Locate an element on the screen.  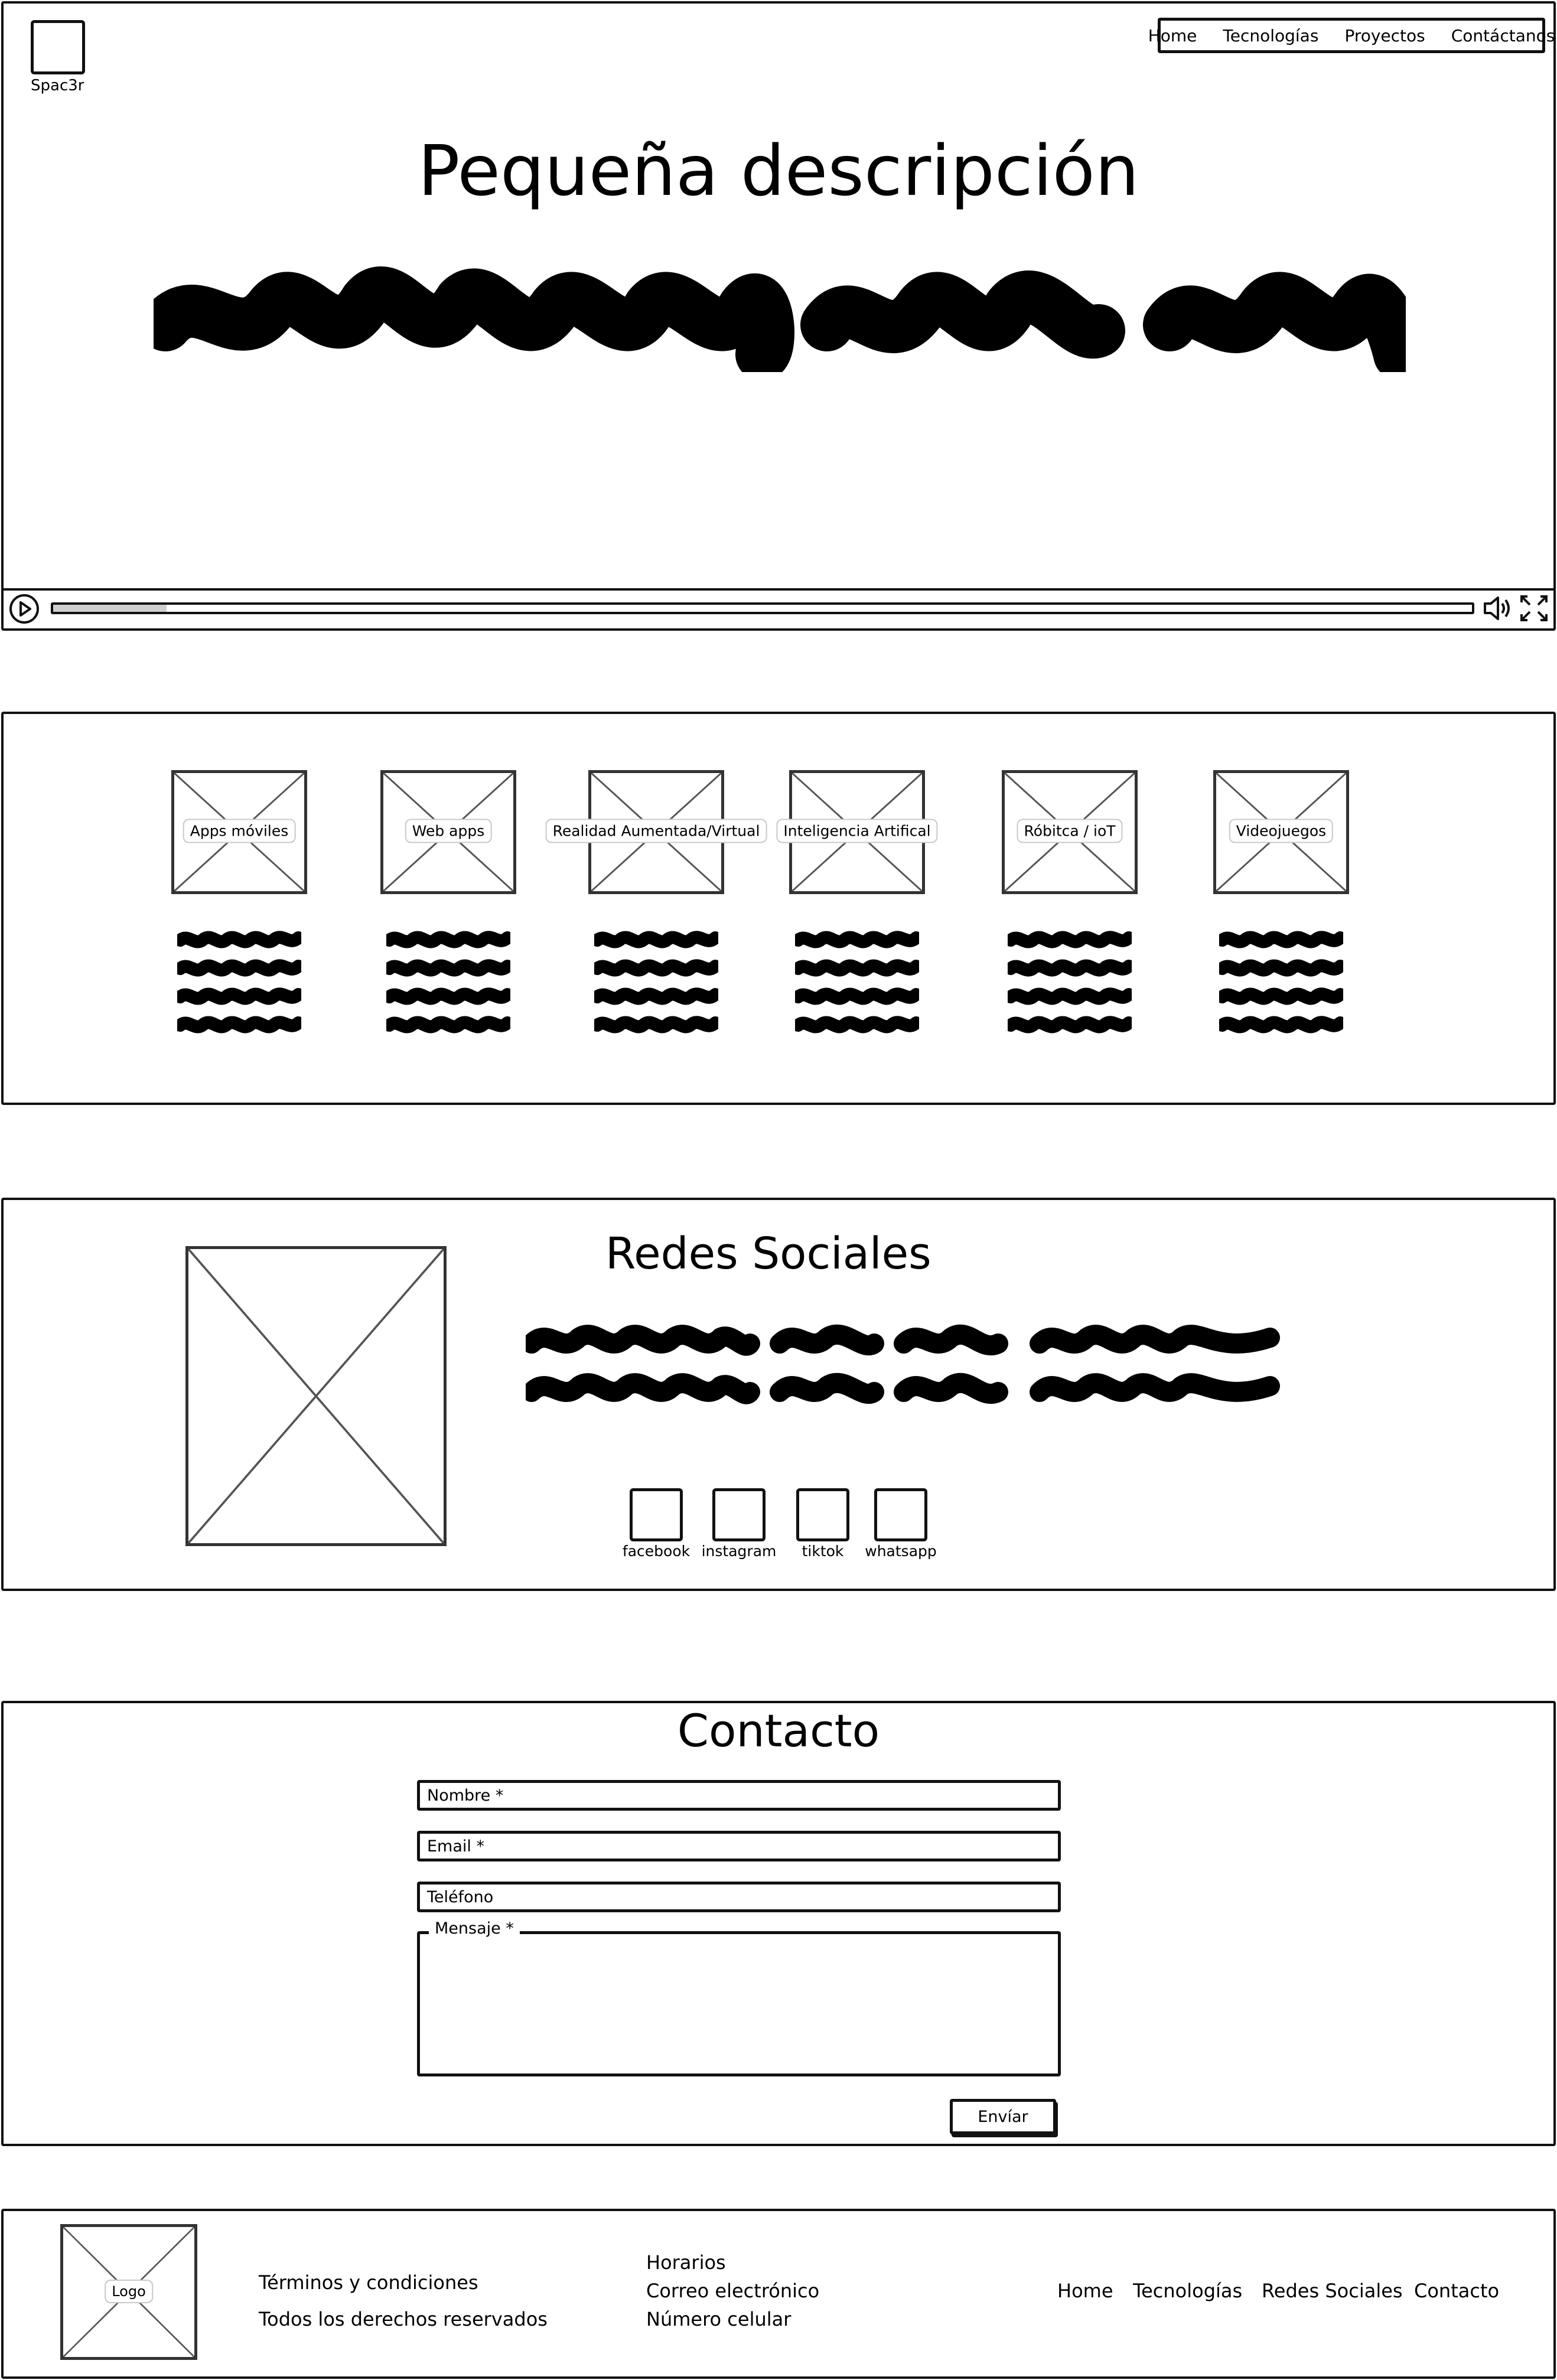
name-field-label: Nombre * is located at coordinates (465, 1795).